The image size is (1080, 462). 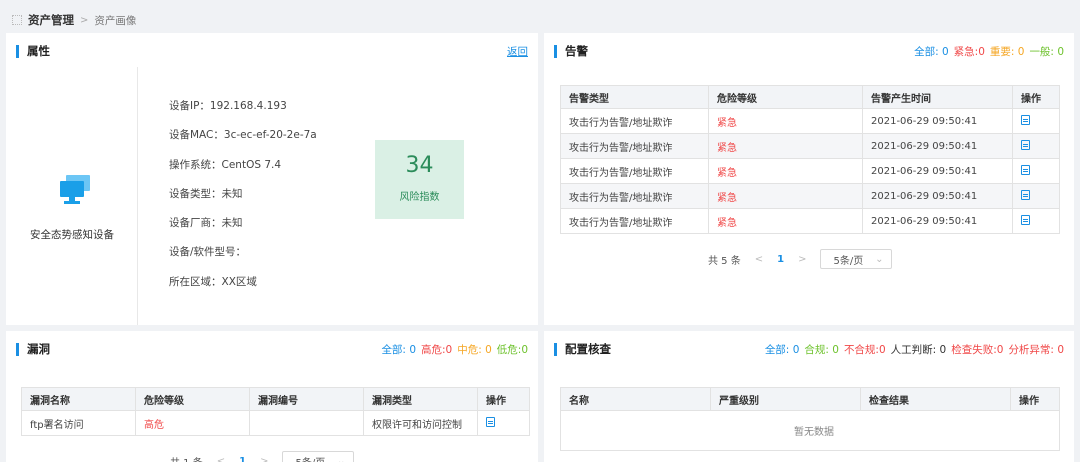 I want to click on col-header: 漏洞编号, so click(x=306, y=399).